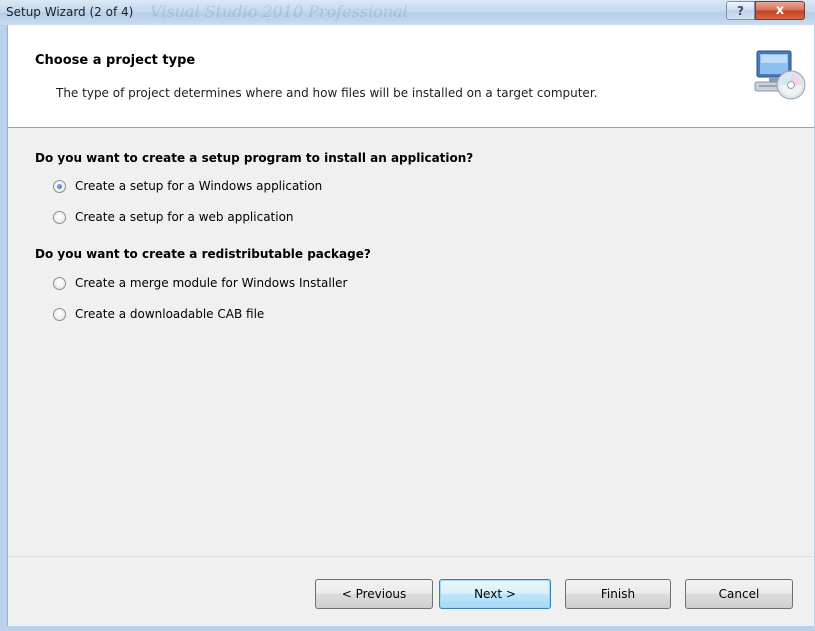 The image size is (815, 631). Describe the element at coordinates (739, 594) in the screenshot. I see `cancel-button: Cancel` at that location.